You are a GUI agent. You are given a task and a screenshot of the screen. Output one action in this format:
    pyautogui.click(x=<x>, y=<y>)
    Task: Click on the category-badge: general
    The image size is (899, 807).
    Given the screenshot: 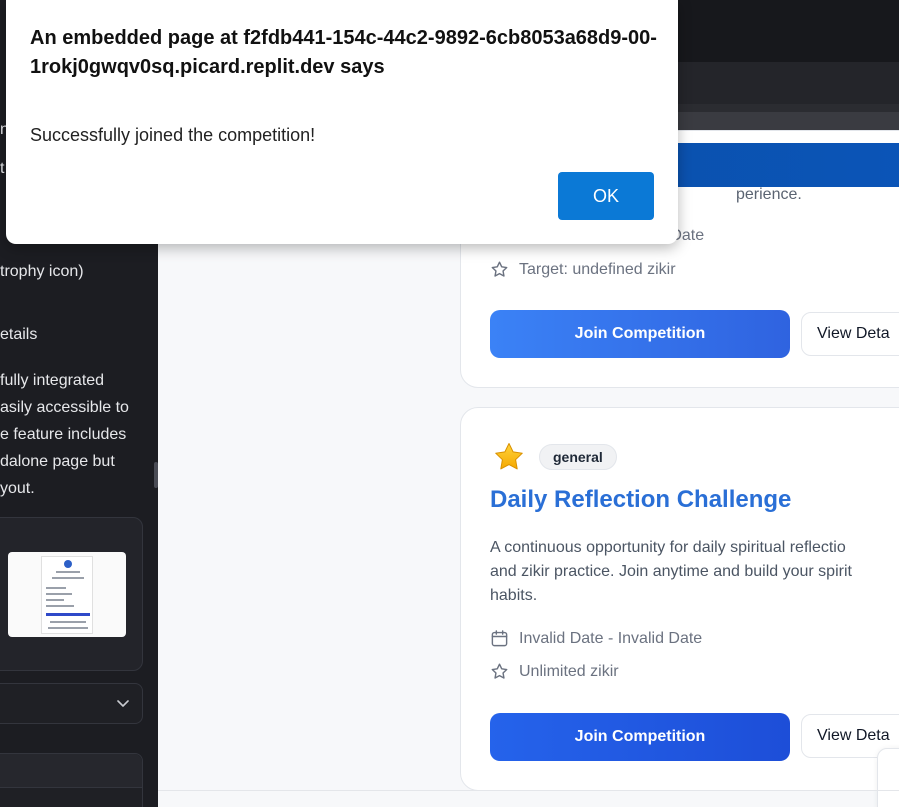 What is the action you would take?
    pyautogui.click(x=578, y=457)
    